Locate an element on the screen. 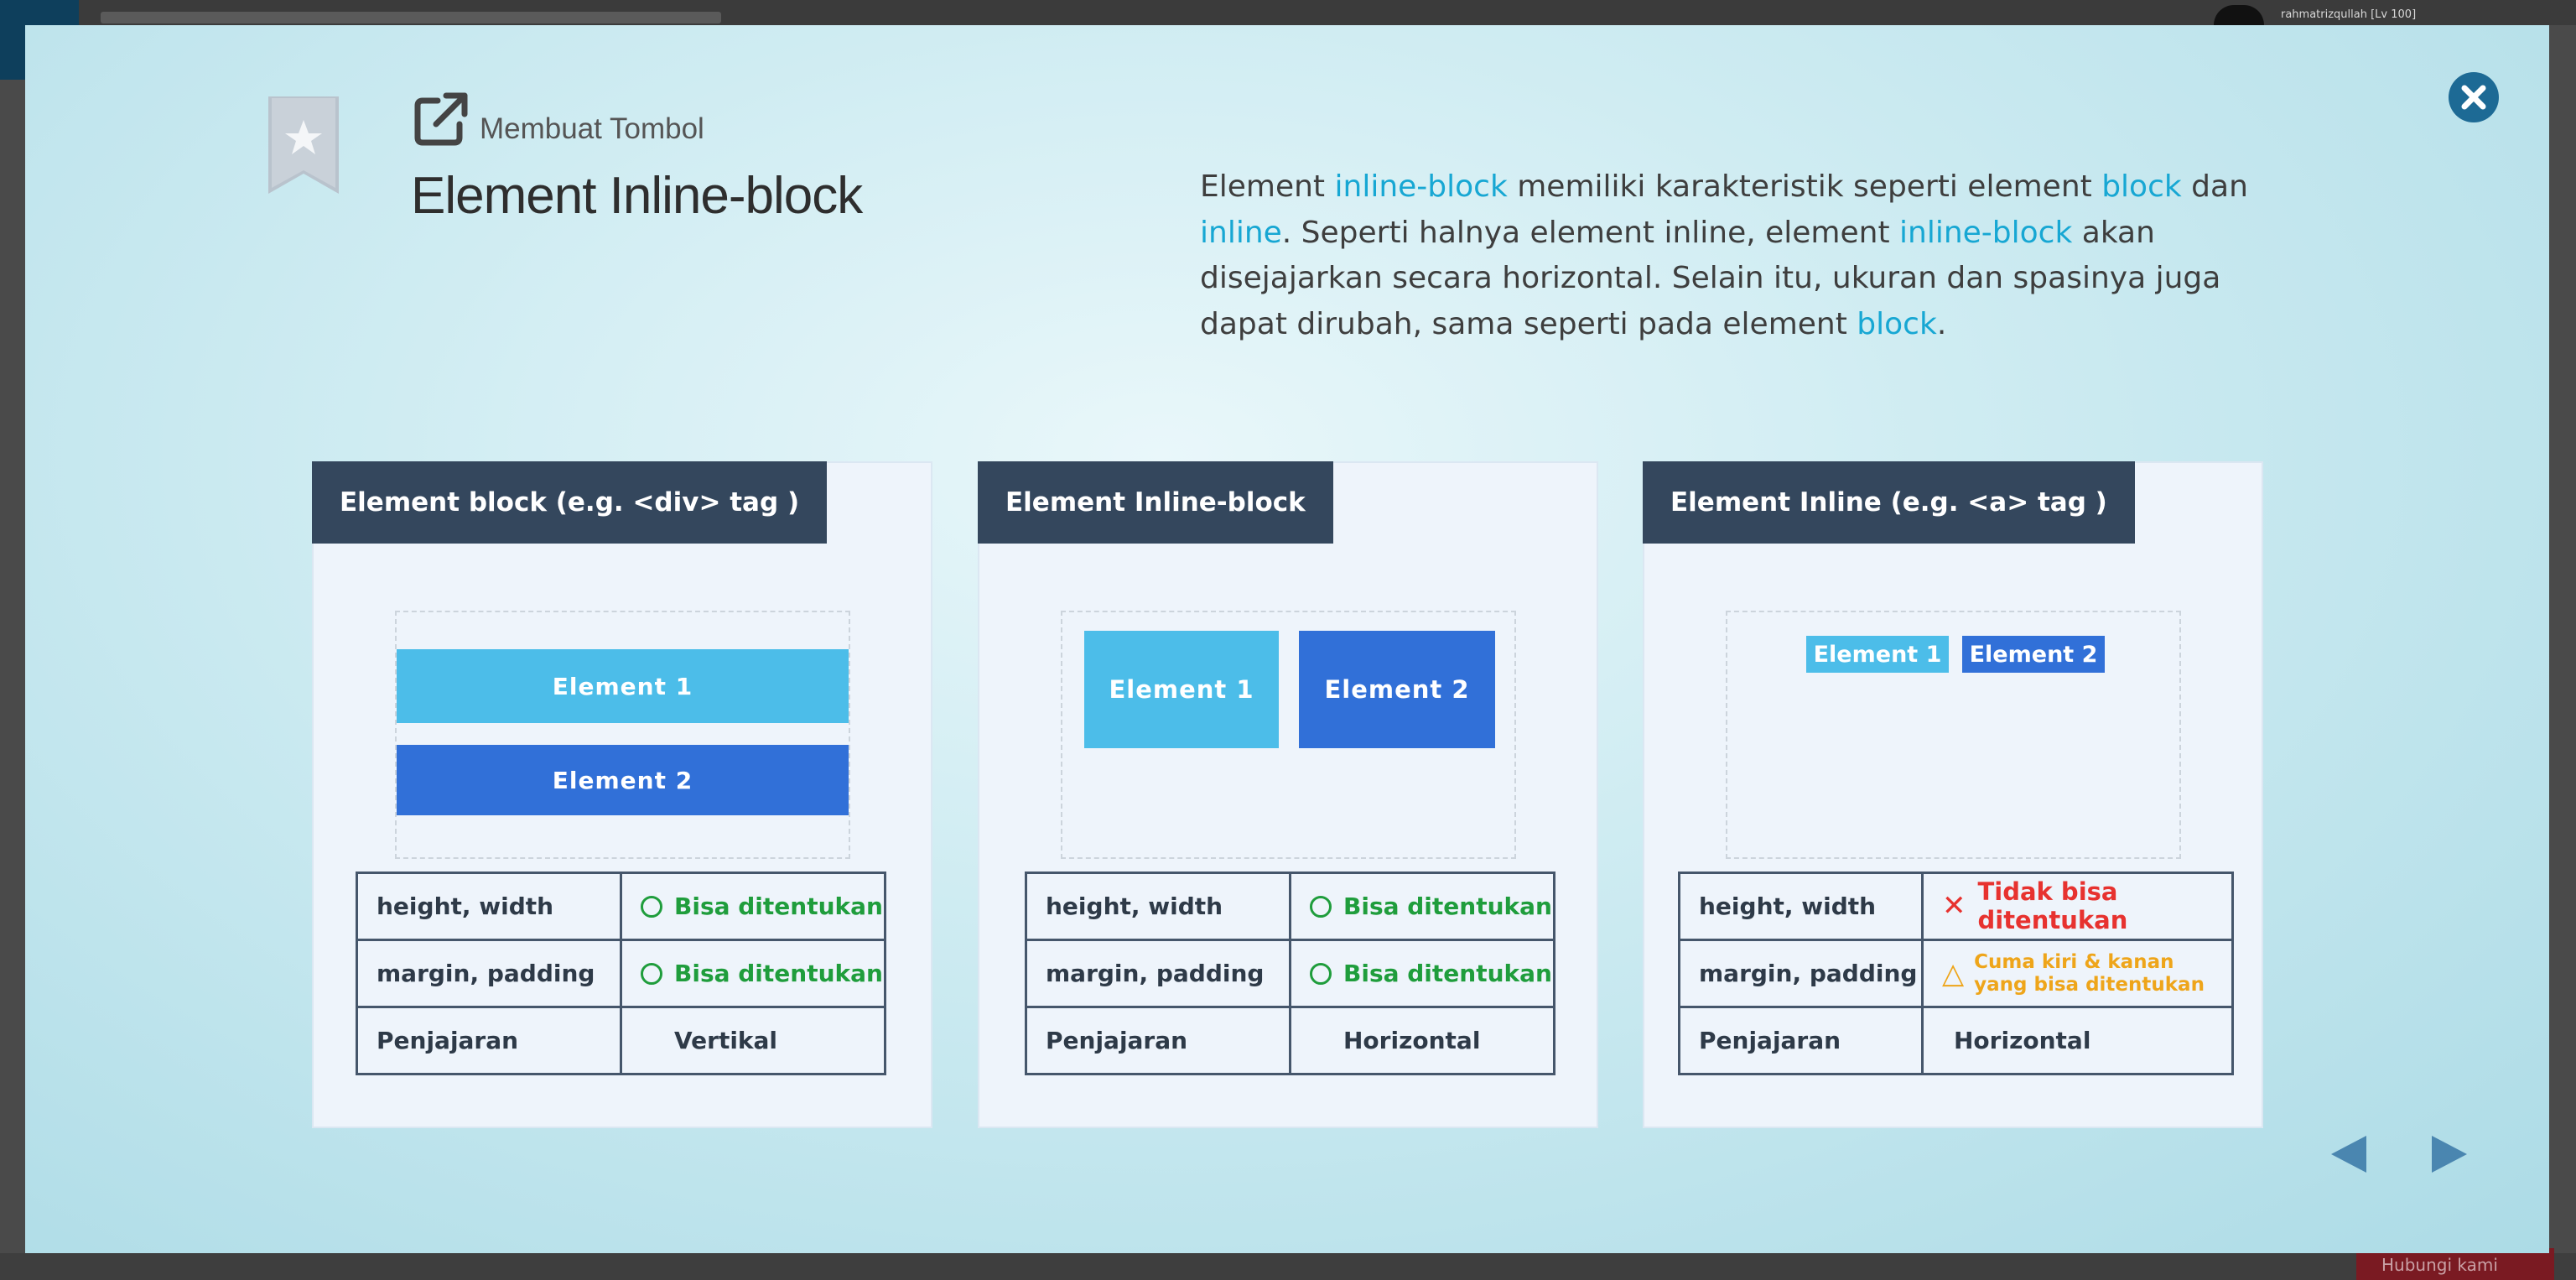 This screenshot has height=1280, width=2576. property-value-text: Cuma kiri & kanan yang bisa ditentukan is located at coordinates (2089, 973).